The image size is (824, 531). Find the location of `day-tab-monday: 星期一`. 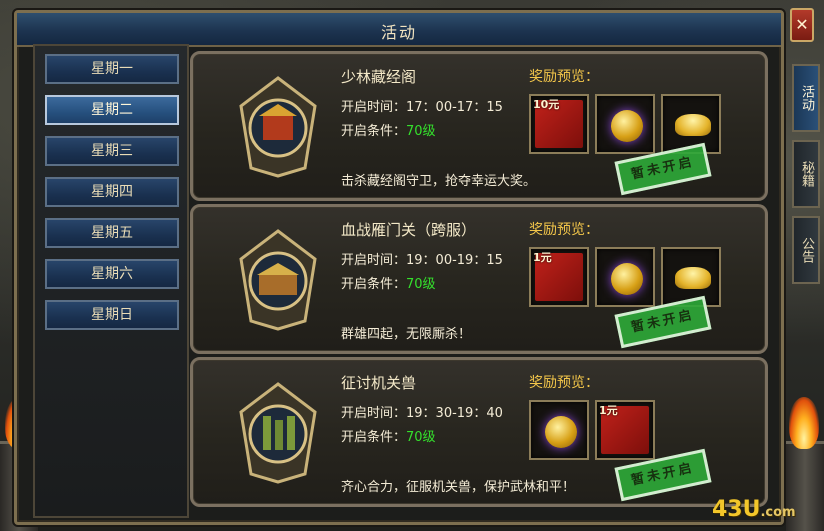

day-tab-monday: 星期一 is located at coordinates (112, 69).